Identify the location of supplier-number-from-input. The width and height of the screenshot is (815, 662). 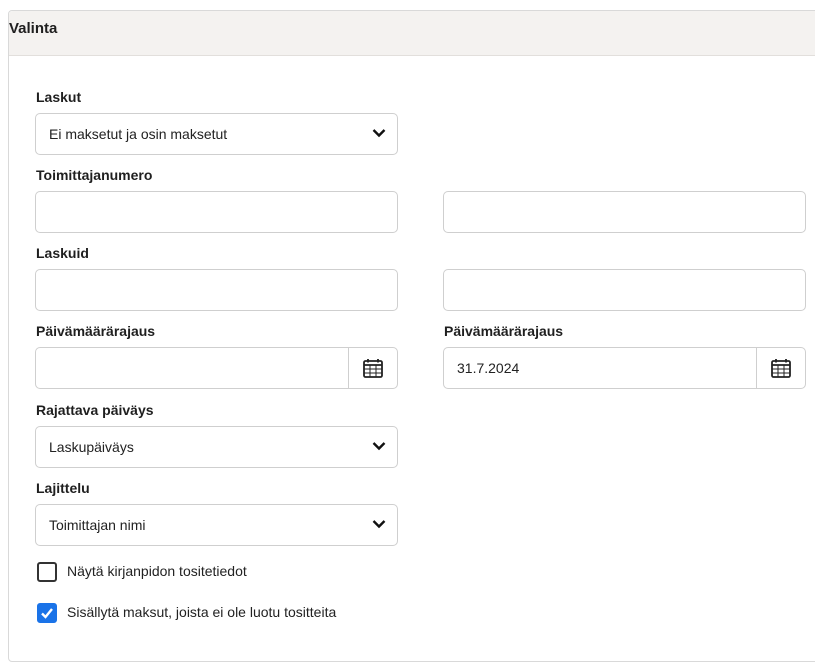
(216, 212).